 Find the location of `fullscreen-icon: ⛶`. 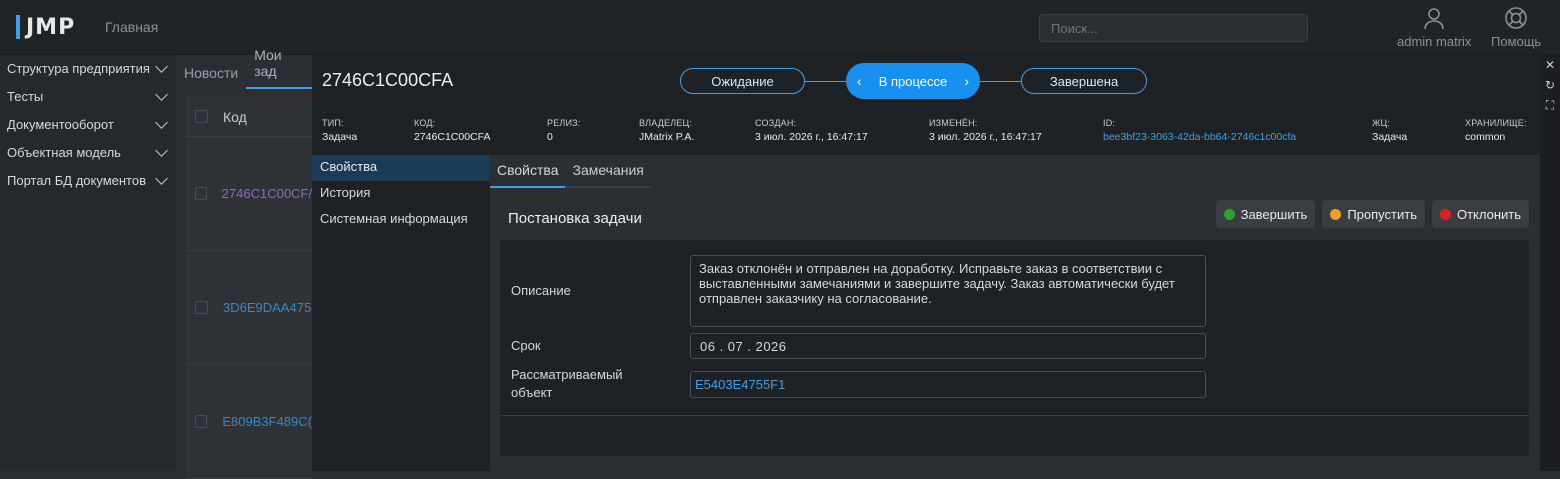

fullscreen-icon: ⛶ is located at coordinates (1550, 105).